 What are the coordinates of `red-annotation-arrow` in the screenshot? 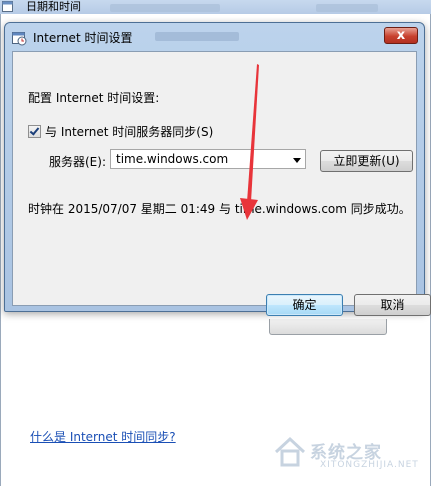 It's located at (249, 142).